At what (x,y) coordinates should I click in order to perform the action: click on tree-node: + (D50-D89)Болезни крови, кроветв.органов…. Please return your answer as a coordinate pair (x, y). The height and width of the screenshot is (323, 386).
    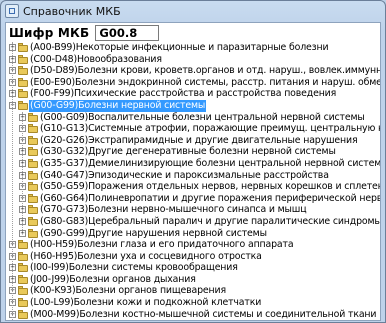
    Looking at the image, I should click on (193, 71).